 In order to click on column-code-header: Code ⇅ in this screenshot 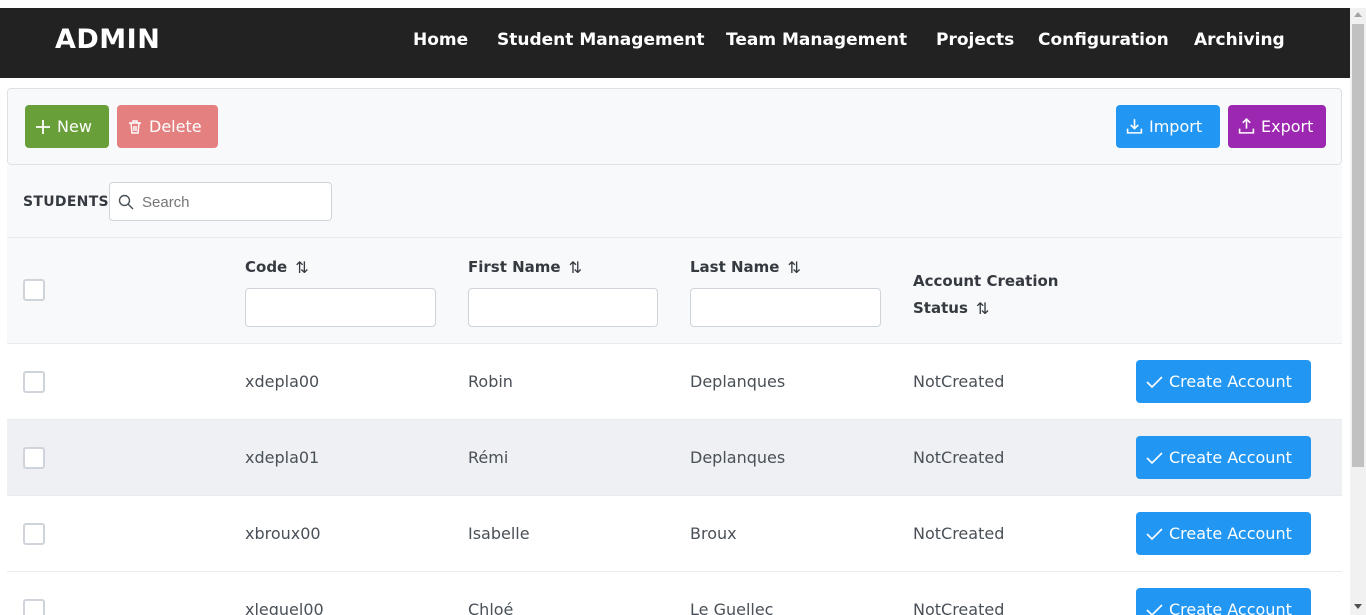, I will do `click(277, 267)`.